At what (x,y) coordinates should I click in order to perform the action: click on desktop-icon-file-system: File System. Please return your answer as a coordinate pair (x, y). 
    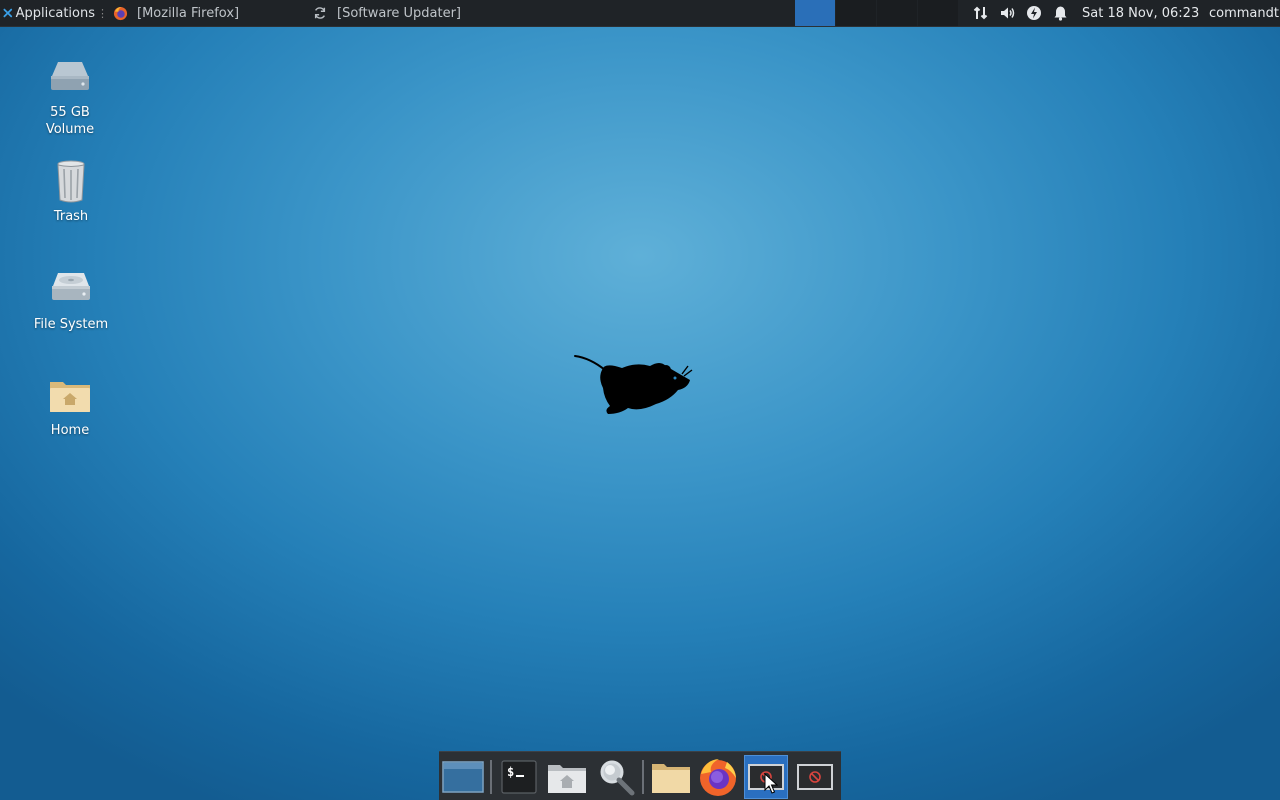
    Looking at the image, I should click on (71, 299).